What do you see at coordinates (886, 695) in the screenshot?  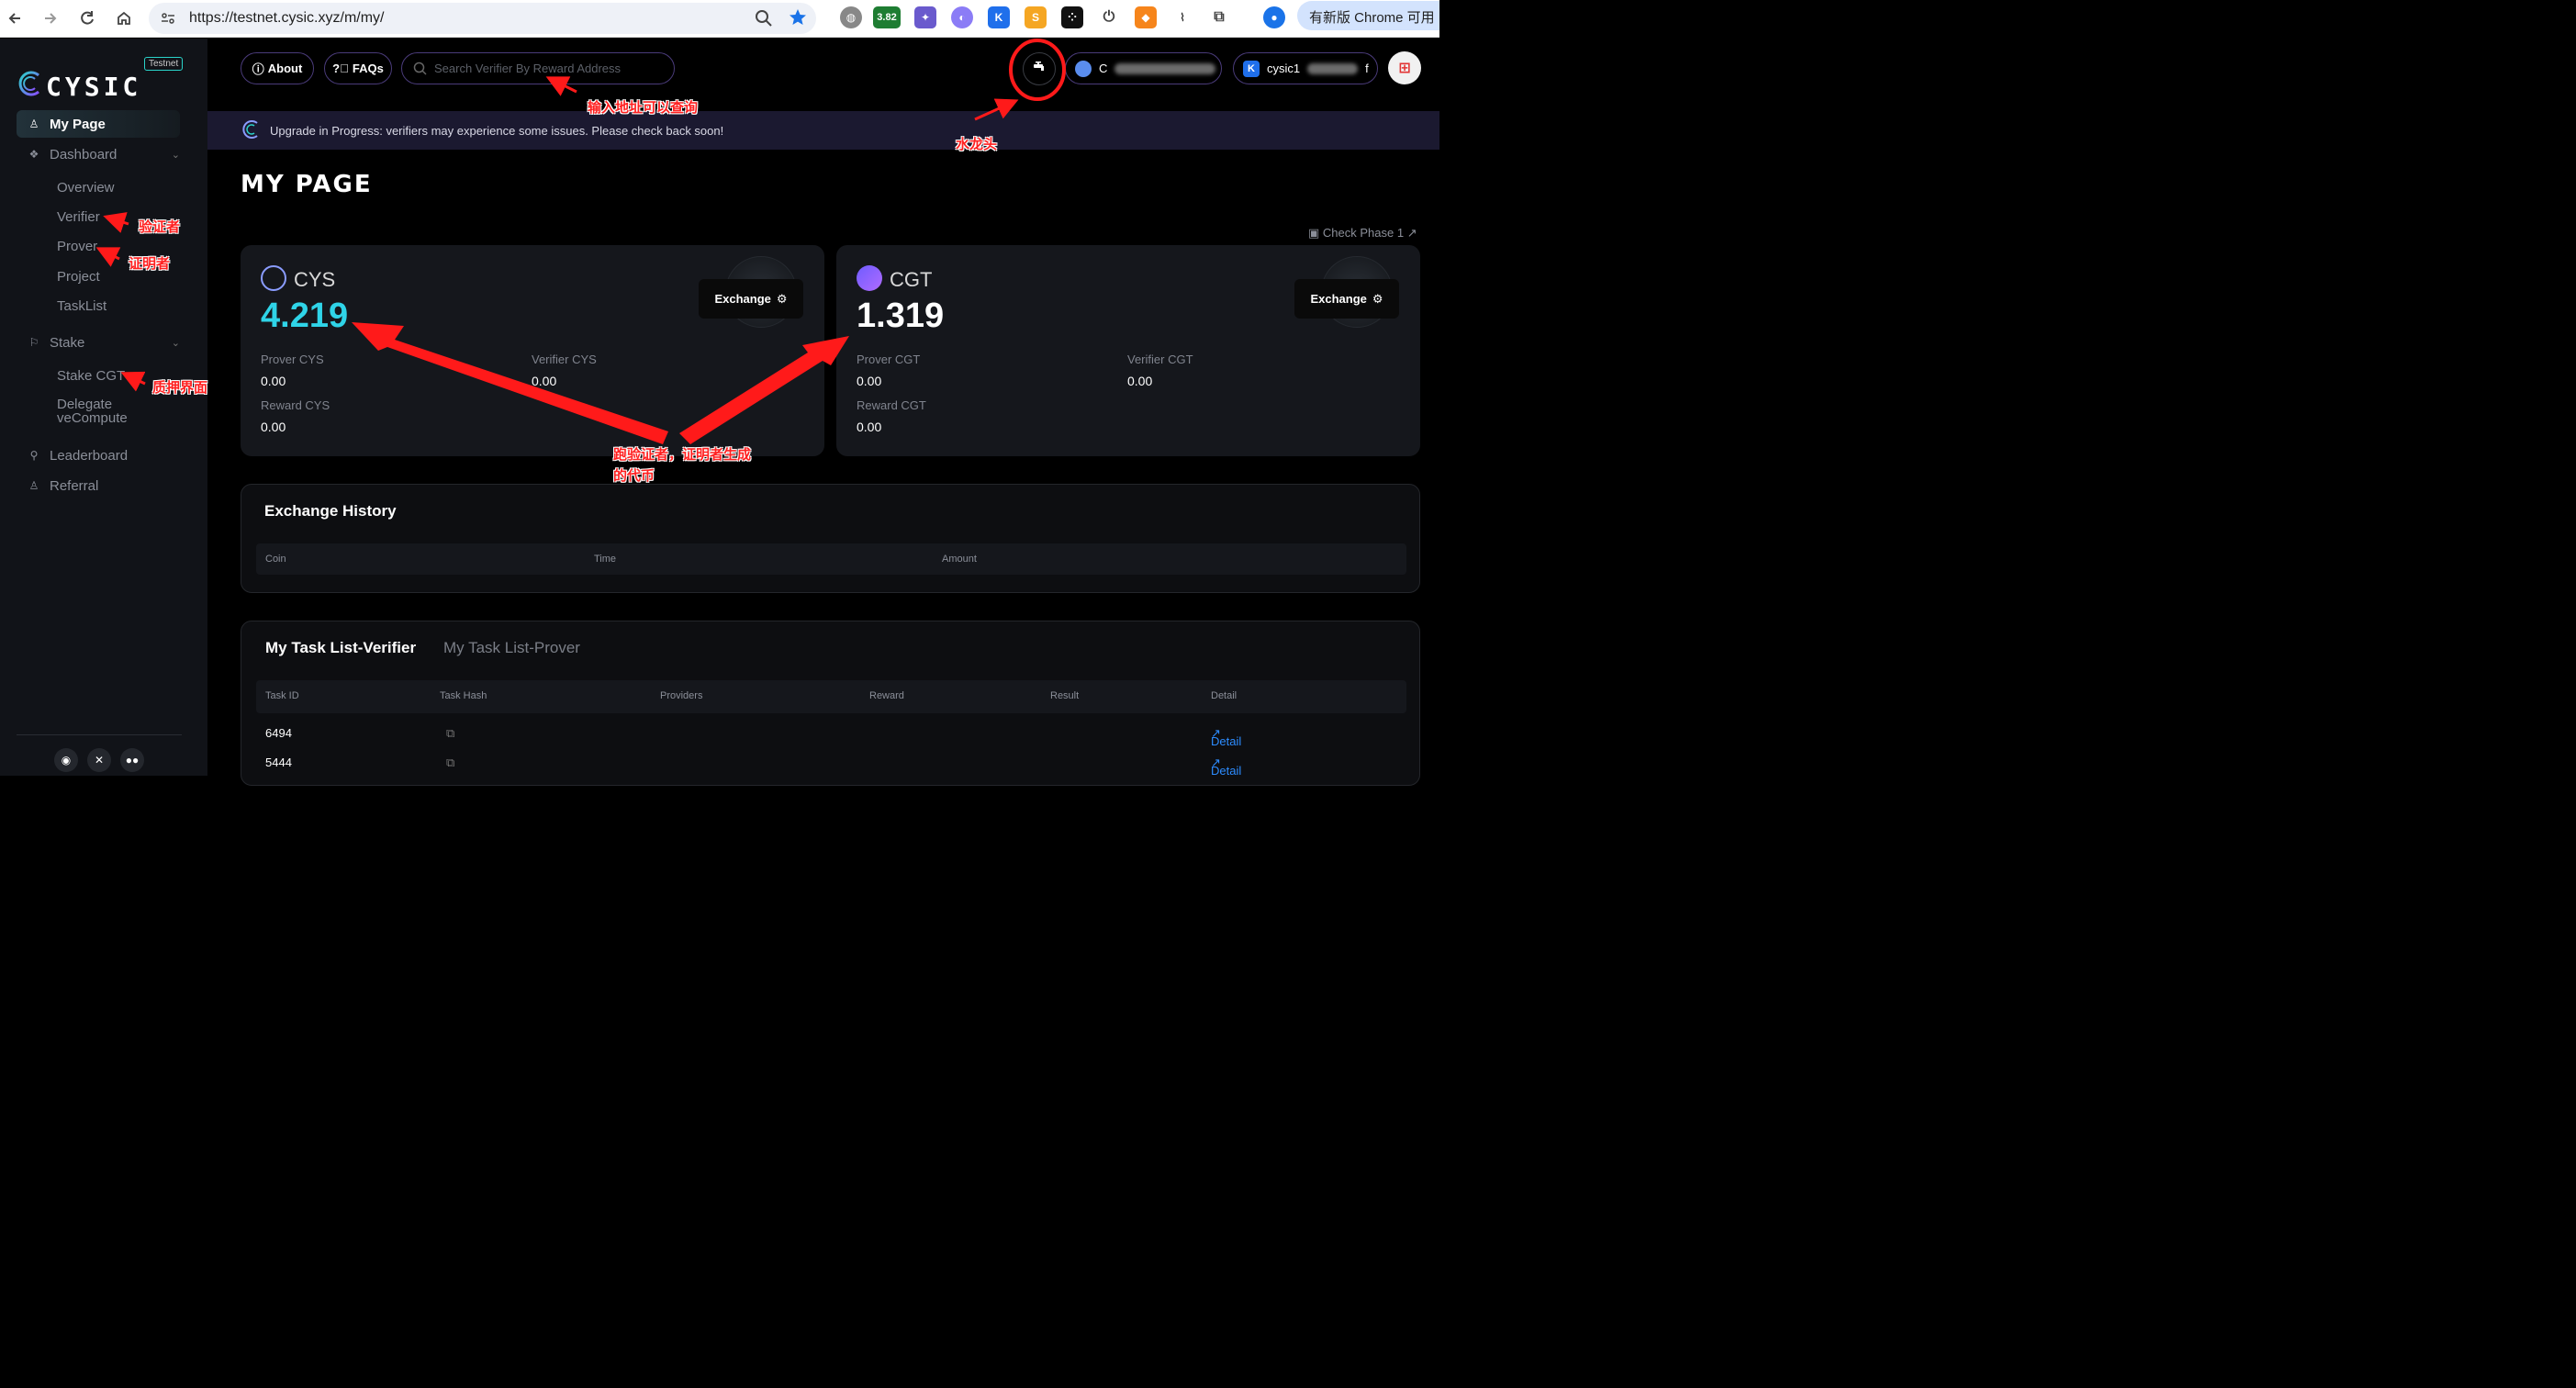 I see `column-header: Reward` at bounding box center [886, 695].